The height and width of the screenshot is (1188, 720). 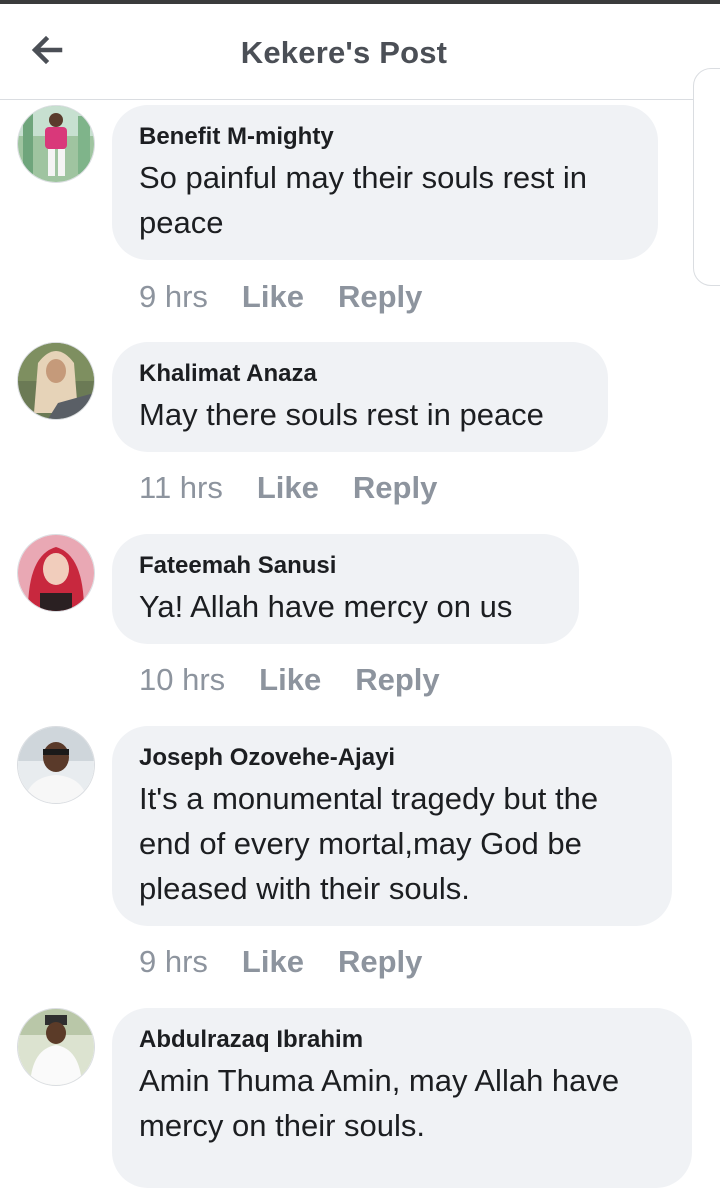 I want to click on comment-text: Ya! Allah have mercy on us, so click(x=326, y=606).